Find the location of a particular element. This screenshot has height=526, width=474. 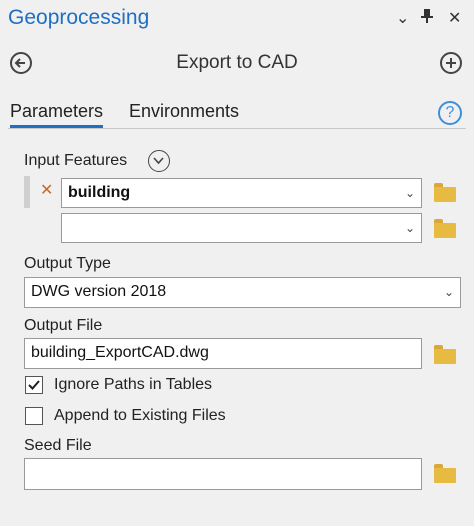

output-type-value: DWG version 2018 is located at coordinates (99, 291).